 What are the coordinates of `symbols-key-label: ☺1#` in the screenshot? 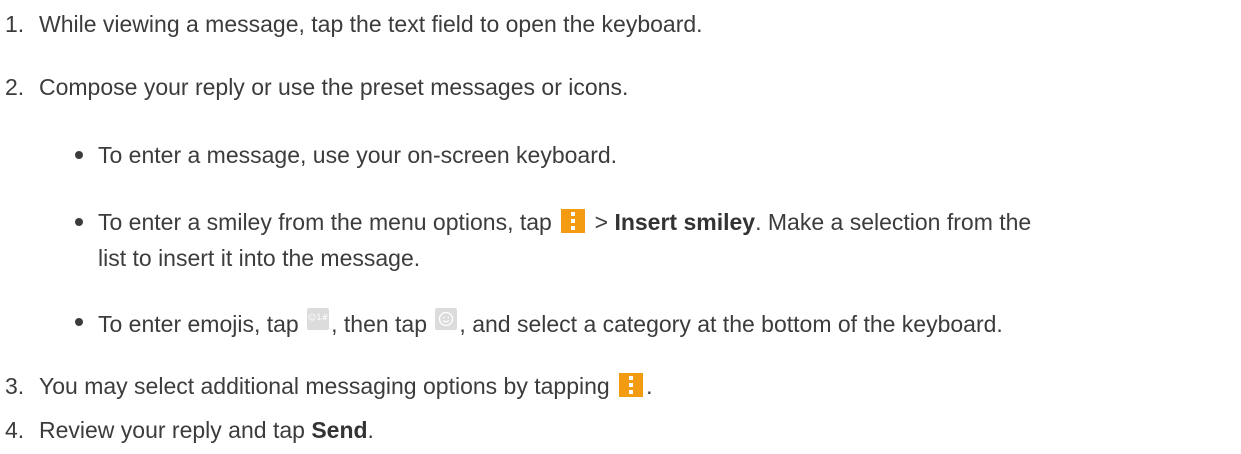 It's located at (318, 317).